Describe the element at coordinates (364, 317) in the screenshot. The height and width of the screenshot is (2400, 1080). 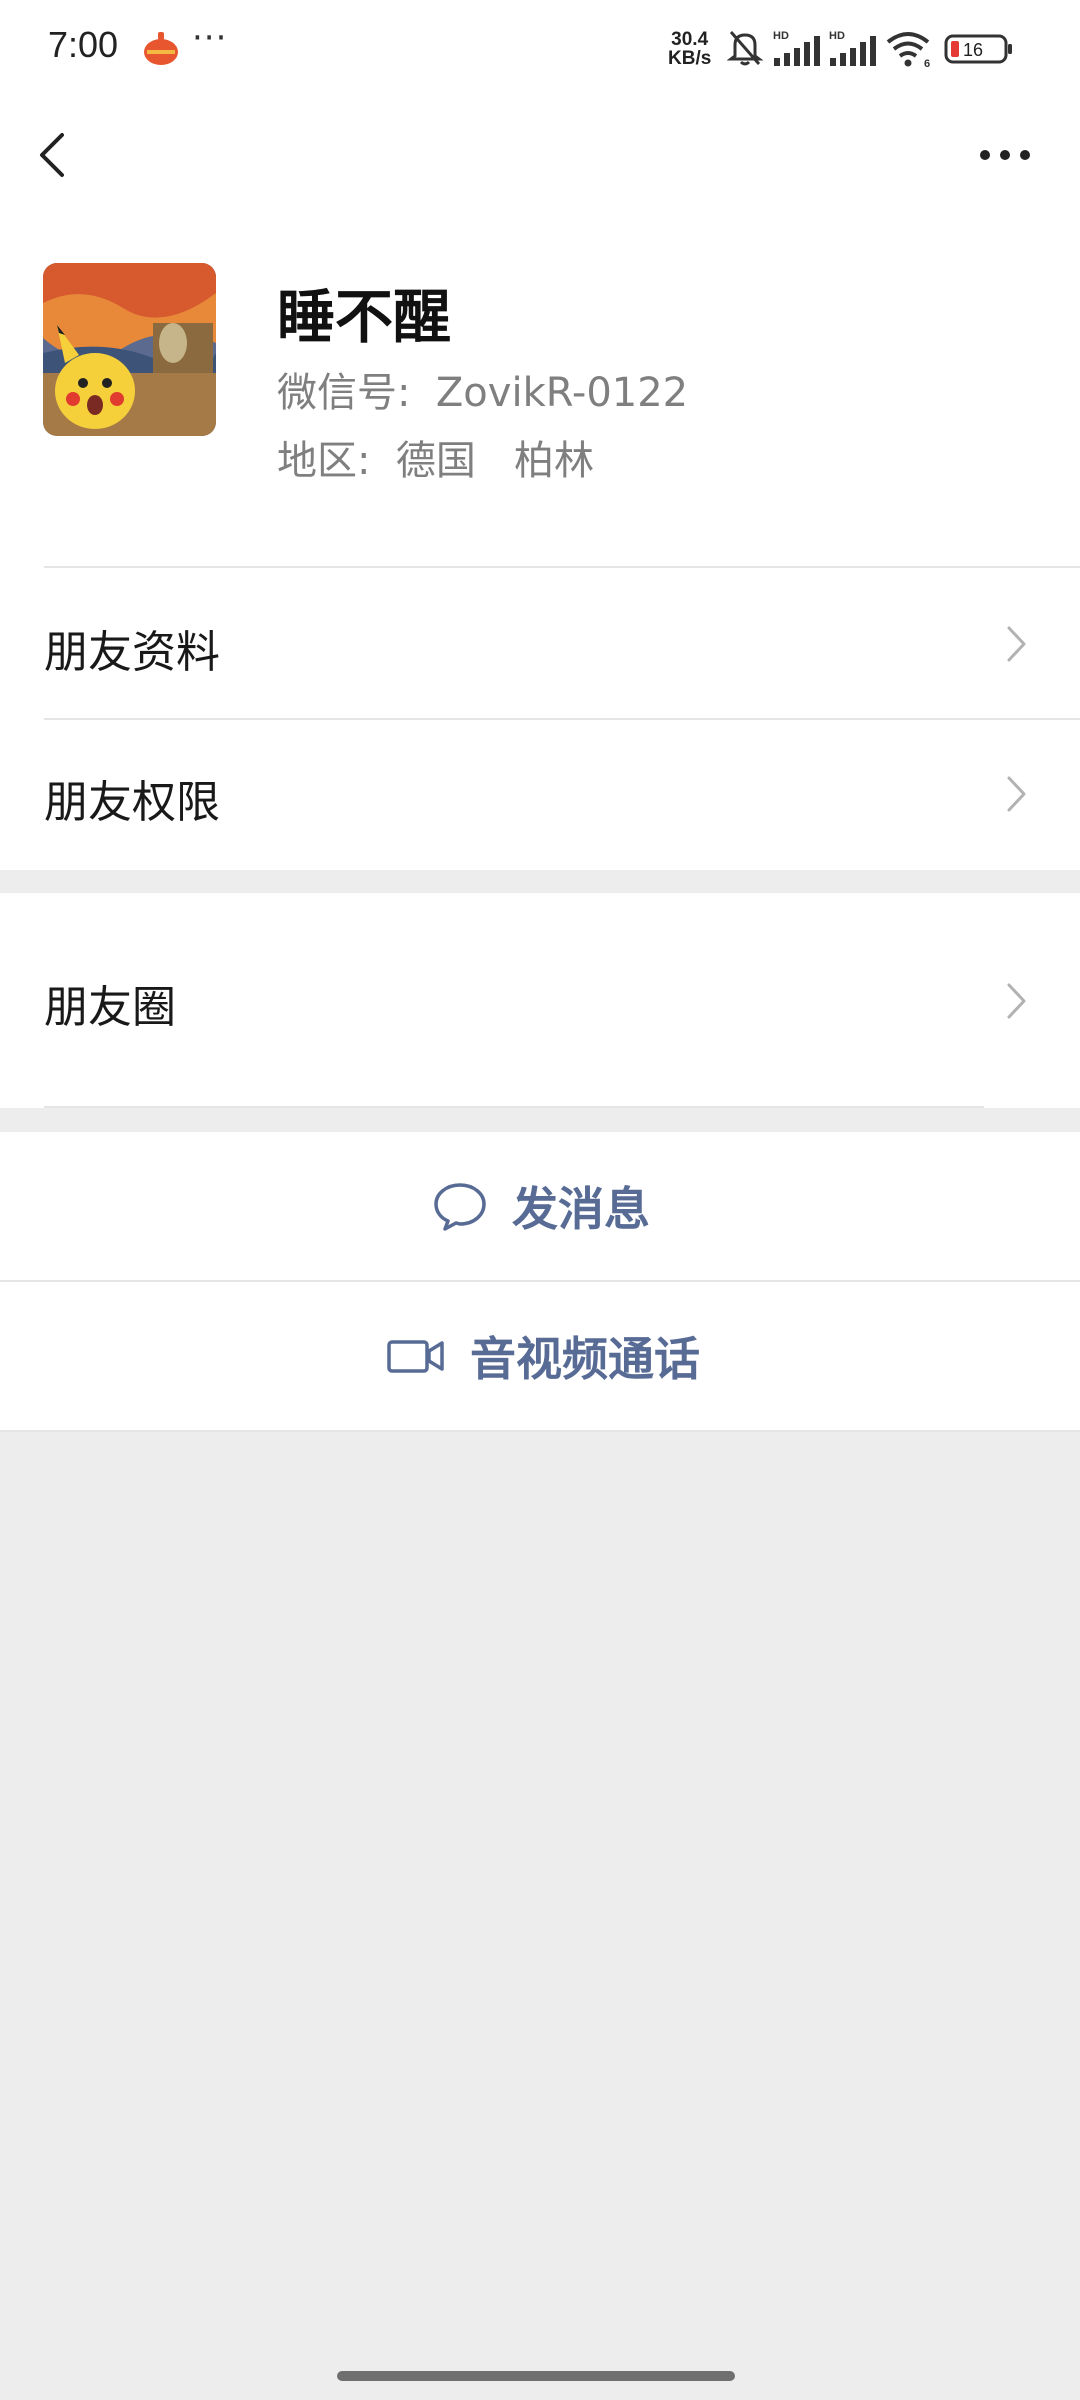
I see `profile-name: 睡不醒` at that location.